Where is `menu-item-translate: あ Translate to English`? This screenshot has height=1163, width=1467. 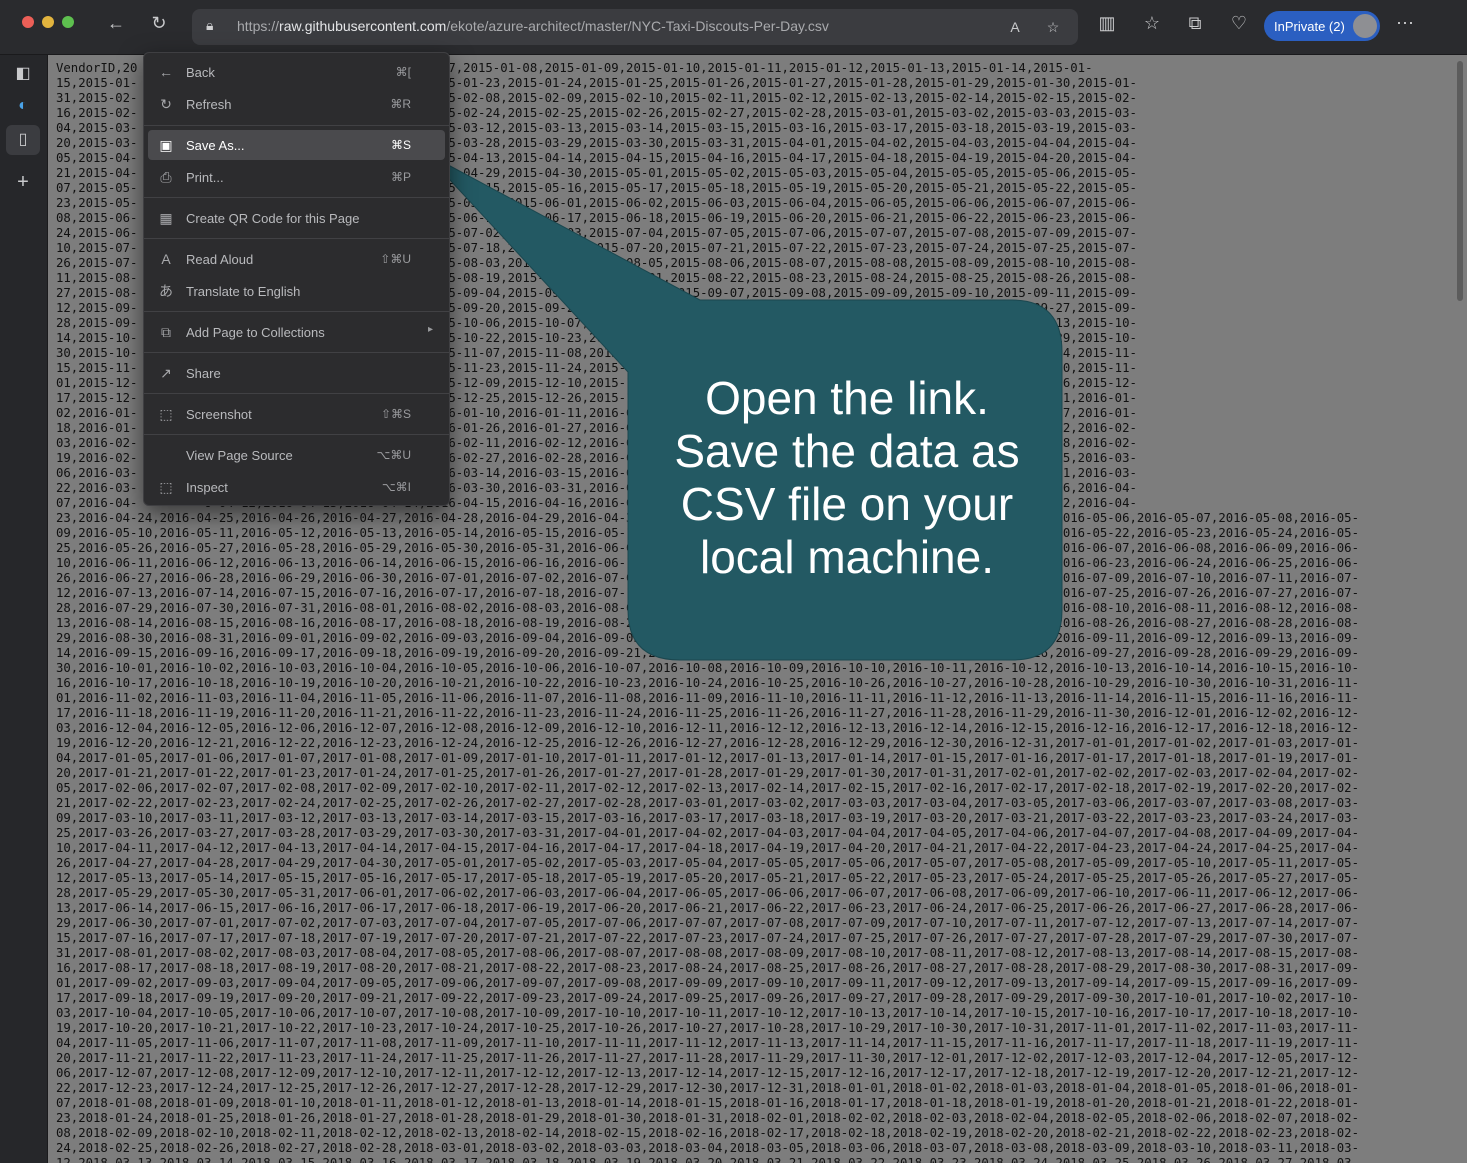
menu-item-translate: あ Translate to English is located at coordinates (296, 291).